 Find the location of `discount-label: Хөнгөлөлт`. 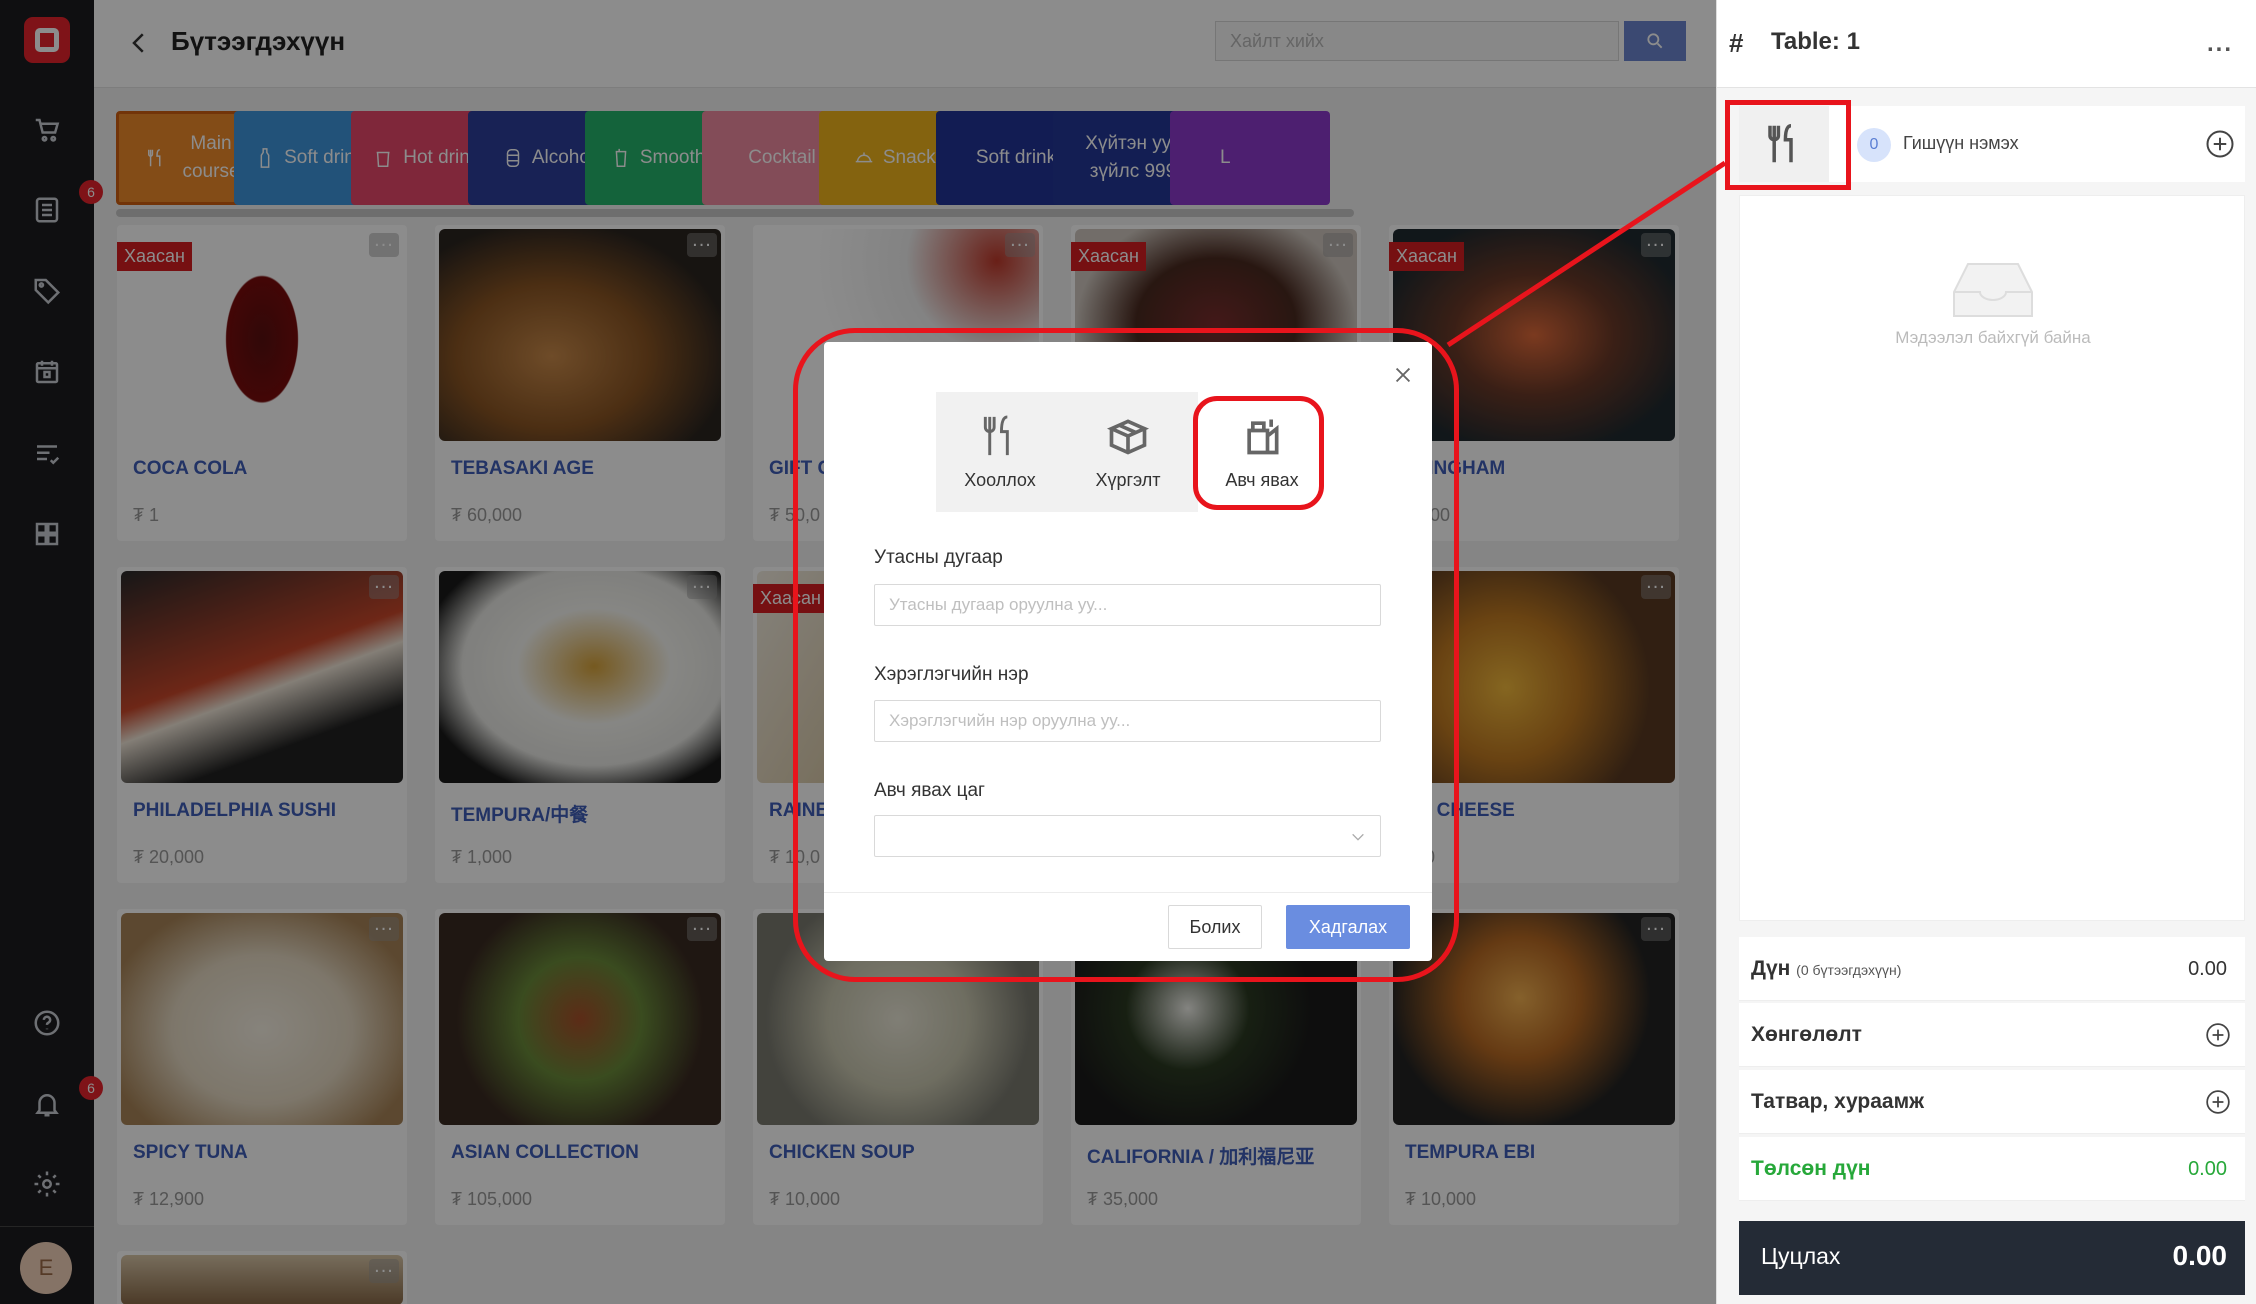

discount-label: Хөнгөлөлт is located at coordinates (1806, 1034).